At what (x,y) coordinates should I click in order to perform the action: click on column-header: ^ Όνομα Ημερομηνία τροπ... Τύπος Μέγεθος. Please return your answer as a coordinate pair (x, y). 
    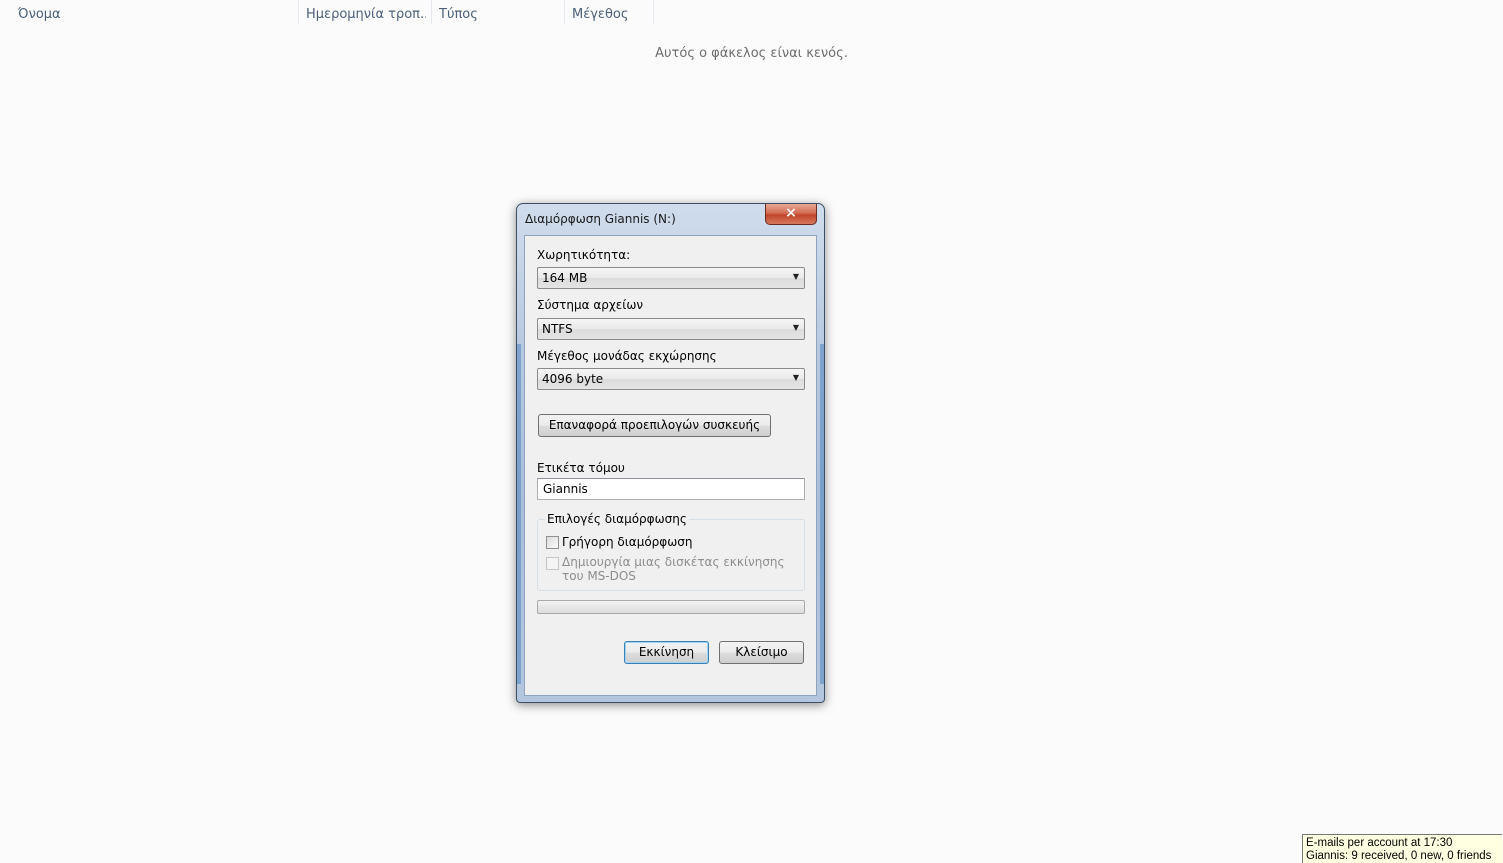
    Looking at the image, I should click on (330, 14).